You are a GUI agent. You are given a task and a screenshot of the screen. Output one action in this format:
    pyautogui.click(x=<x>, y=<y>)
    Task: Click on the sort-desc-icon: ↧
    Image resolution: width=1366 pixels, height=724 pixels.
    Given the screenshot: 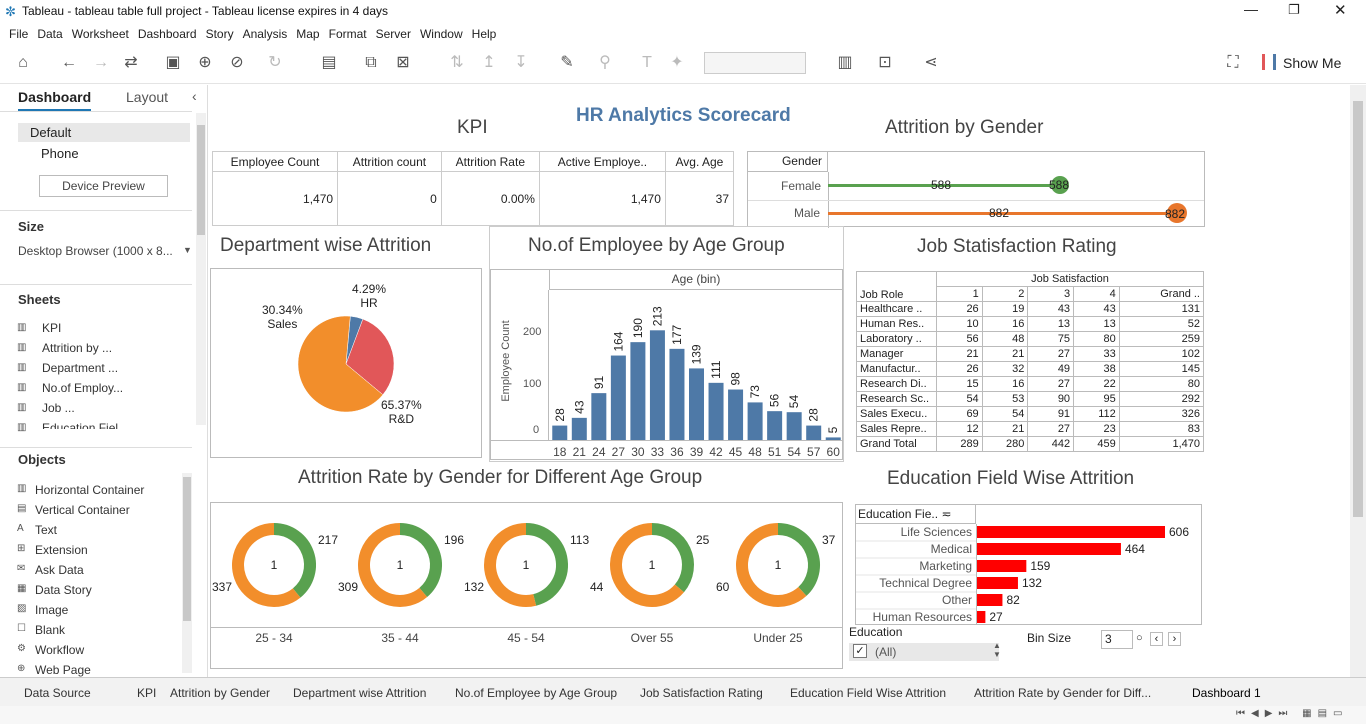 What is the action you would take?
    pyautogui.click(x=521, y=63)
    